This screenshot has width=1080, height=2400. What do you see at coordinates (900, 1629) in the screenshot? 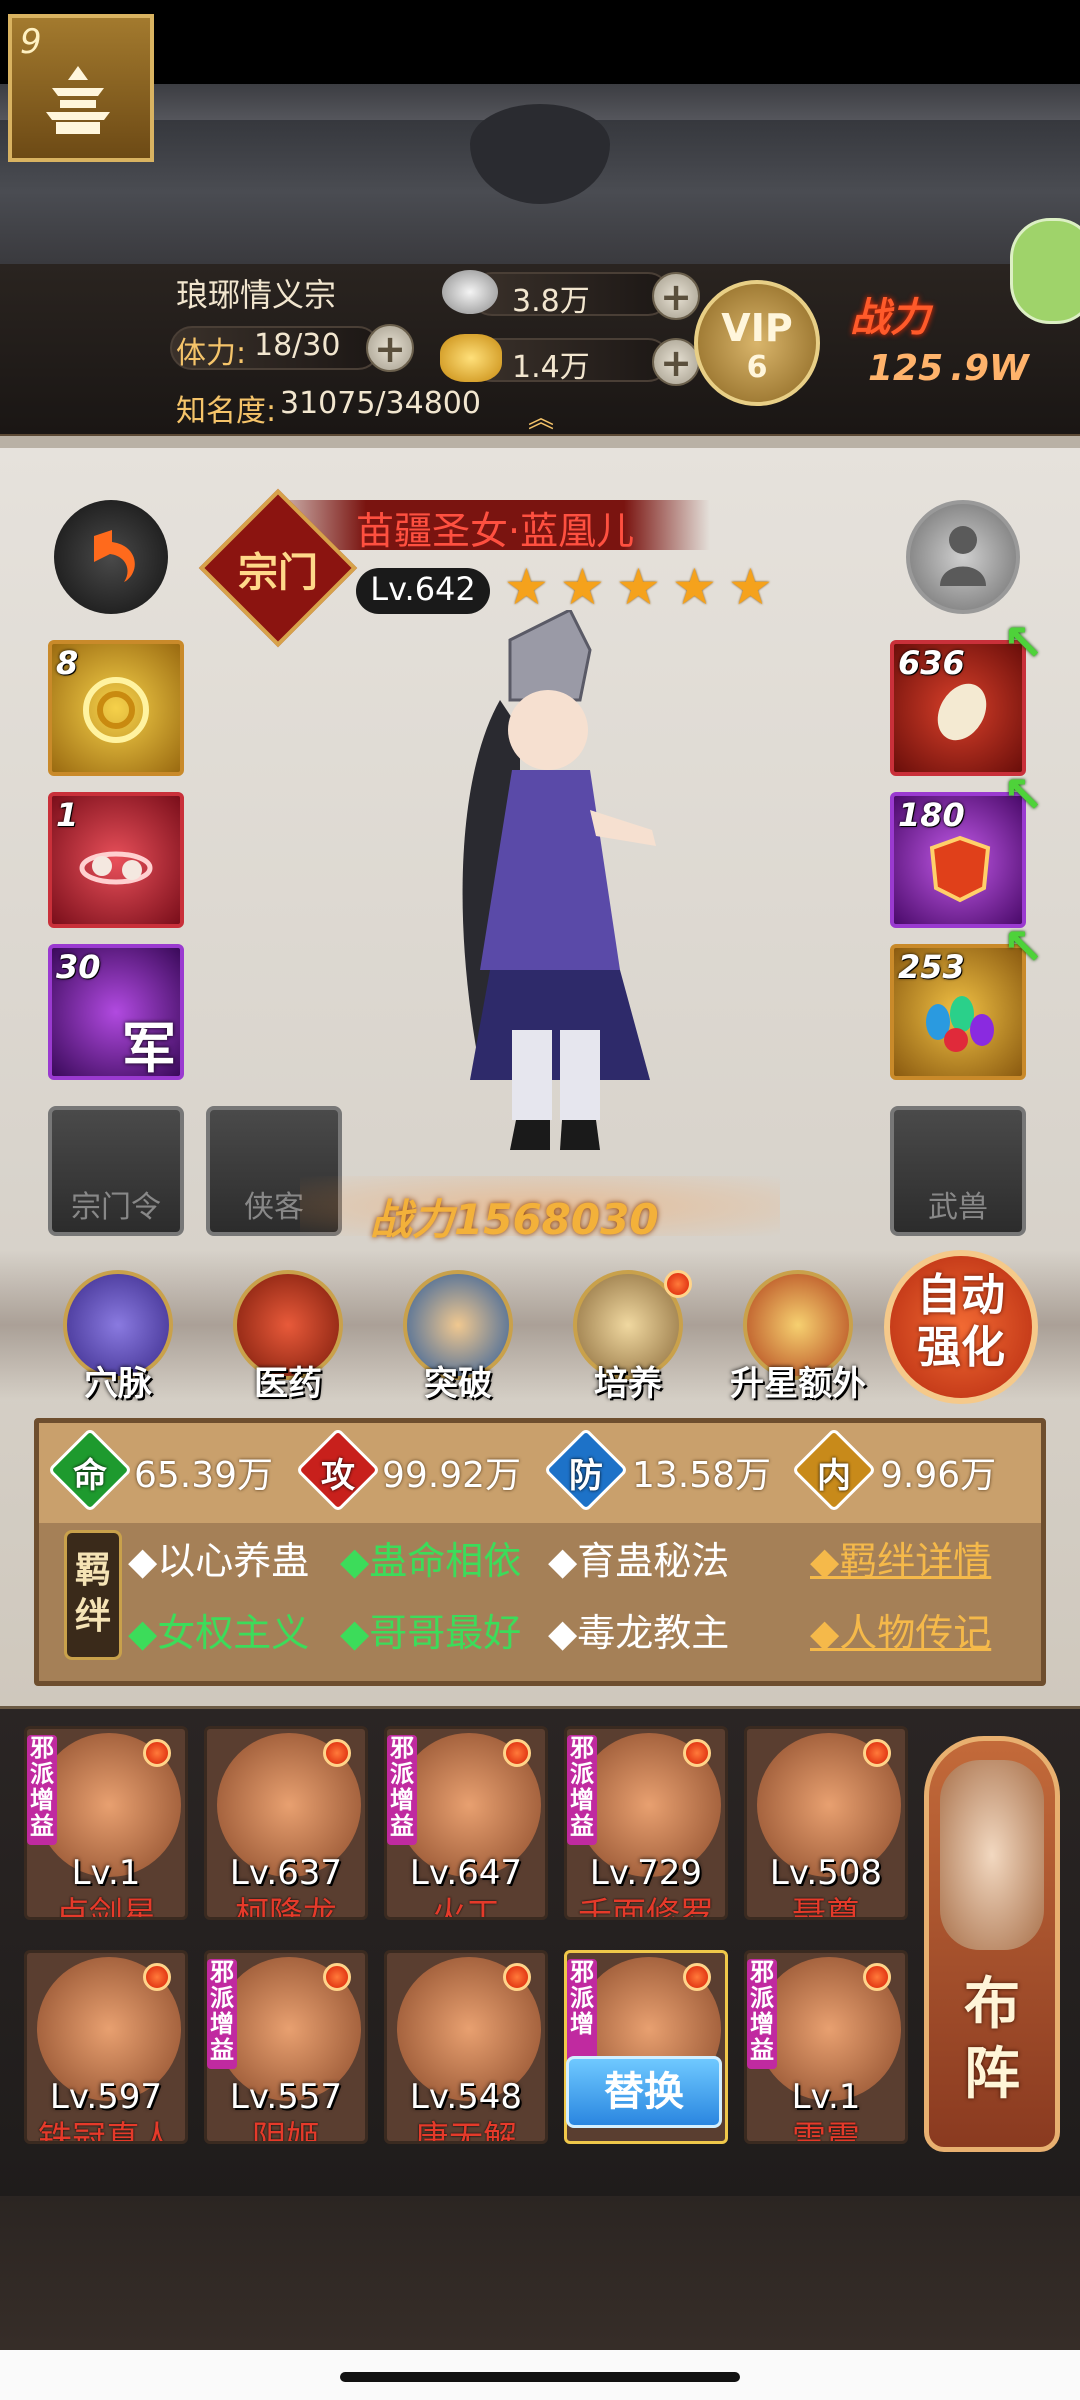
I see `biography-link: ◆人物传记` at bounding box center [900, 1629].